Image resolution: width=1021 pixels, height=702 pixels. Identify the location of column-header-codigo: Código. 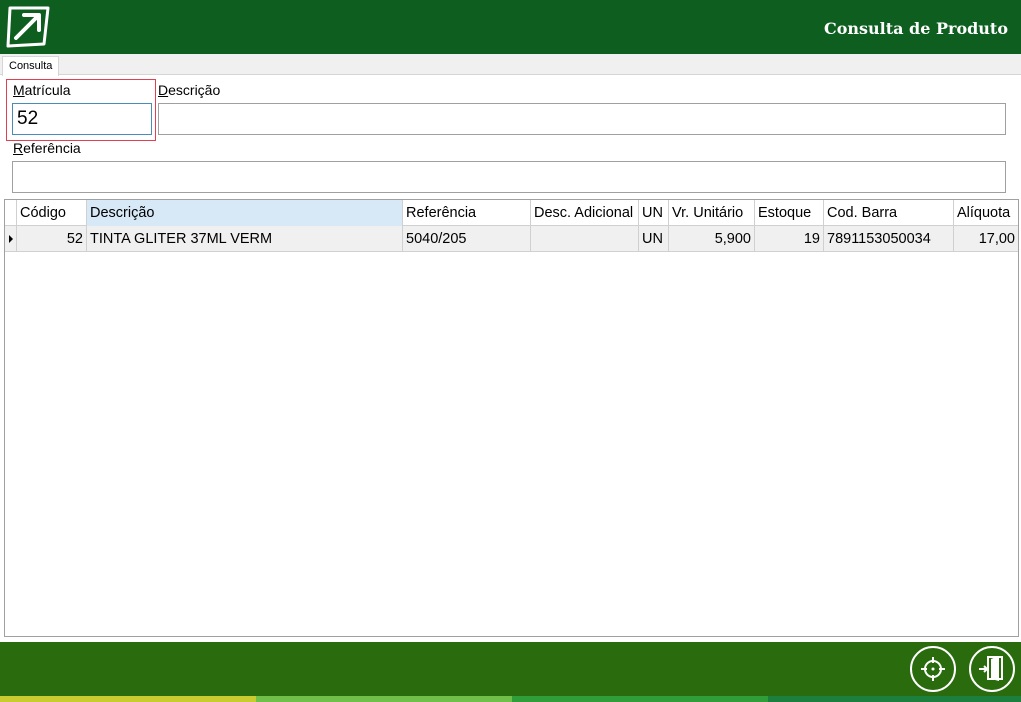
(52, 213).